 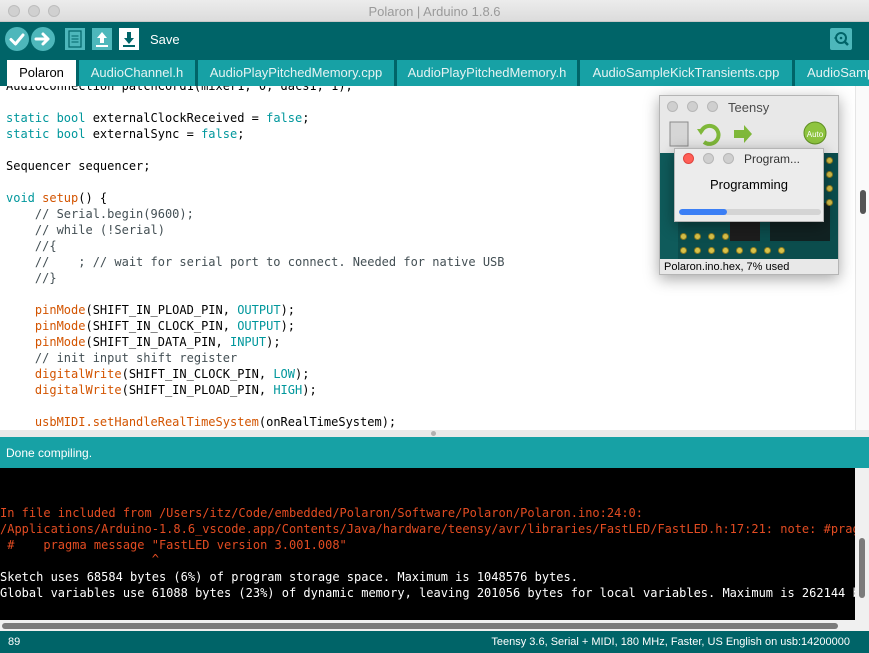 What do you see at coordinates (255, 358) in the screenshot?
I see `code-line: // init input shift register` at bounding box center [255, 358].